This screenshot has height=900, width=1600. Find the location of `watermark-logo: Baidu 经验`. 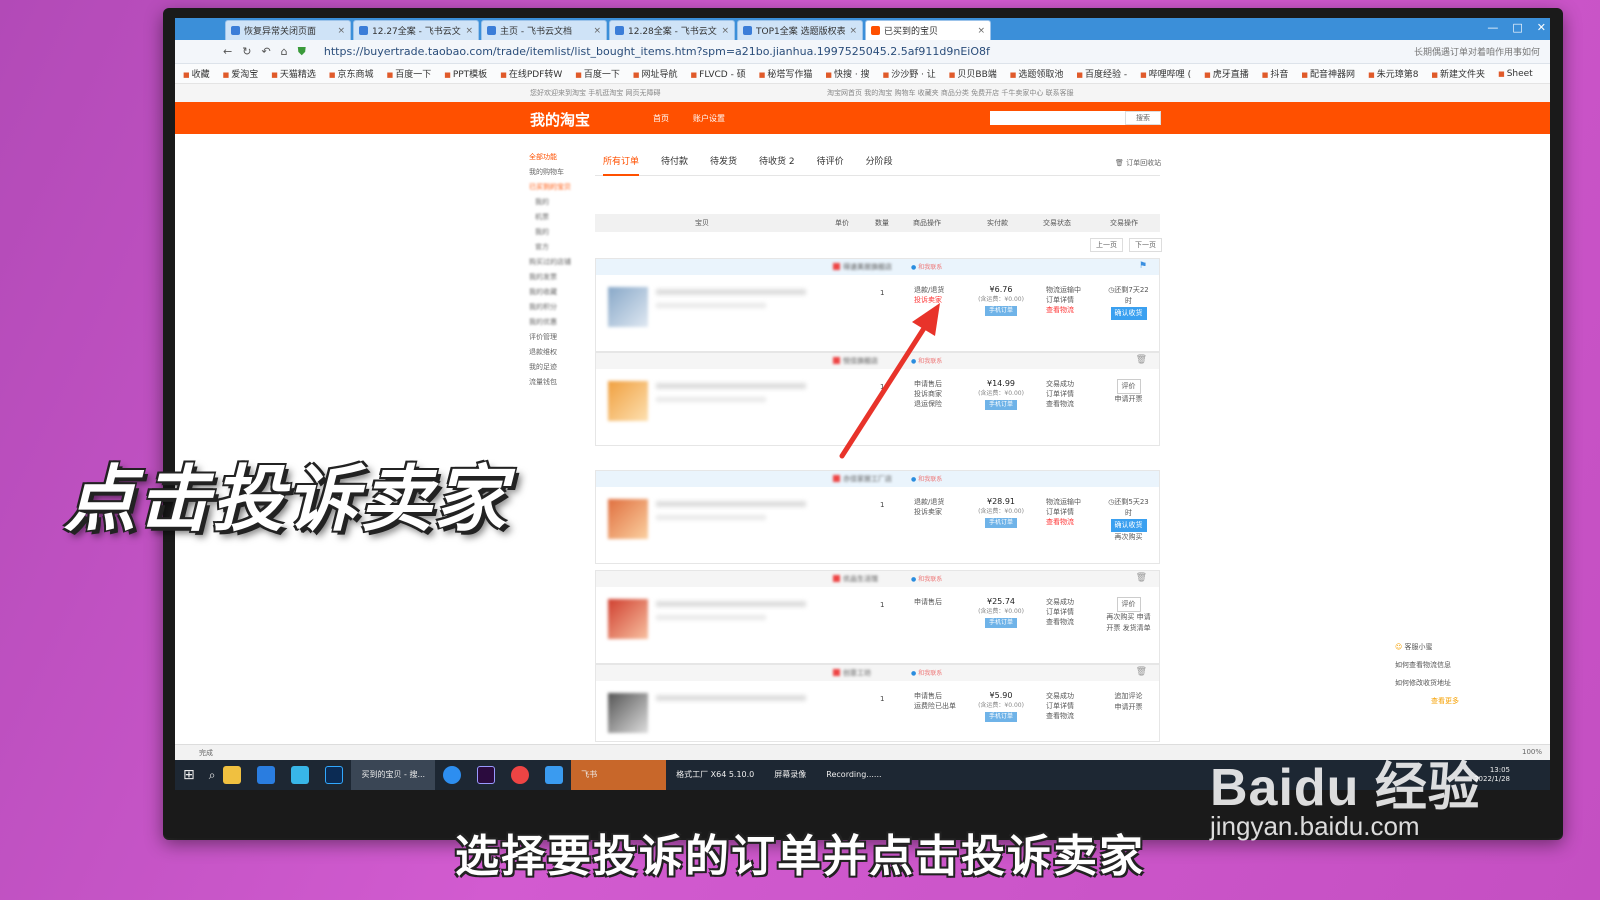

watermark-logo: Baidu 经验 is located at coordinates (1345, 788).